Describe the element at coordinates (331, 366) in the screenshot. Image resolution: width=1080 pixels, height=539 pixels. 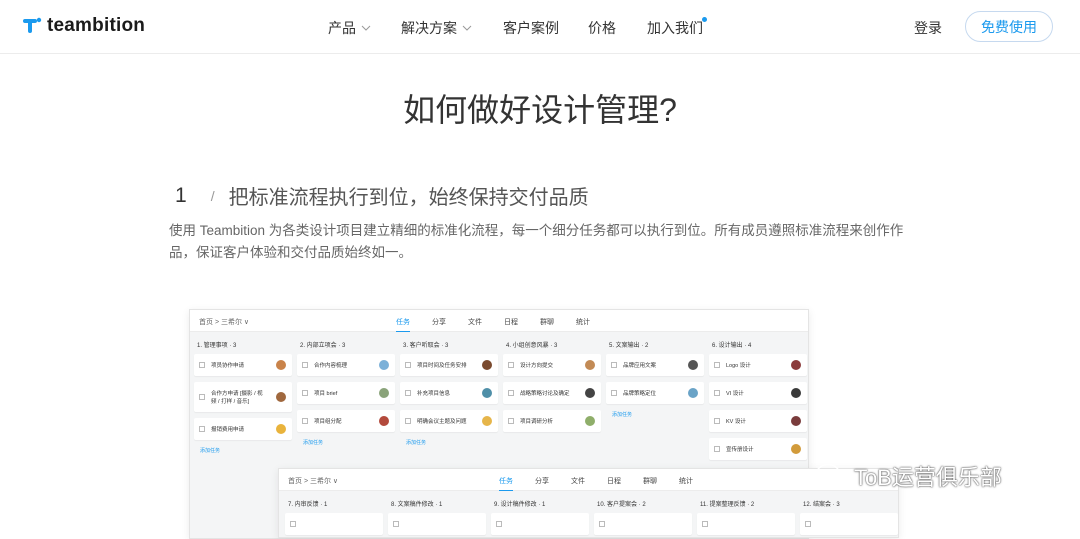
I see `task-title: 合作内容梳理` at that location.